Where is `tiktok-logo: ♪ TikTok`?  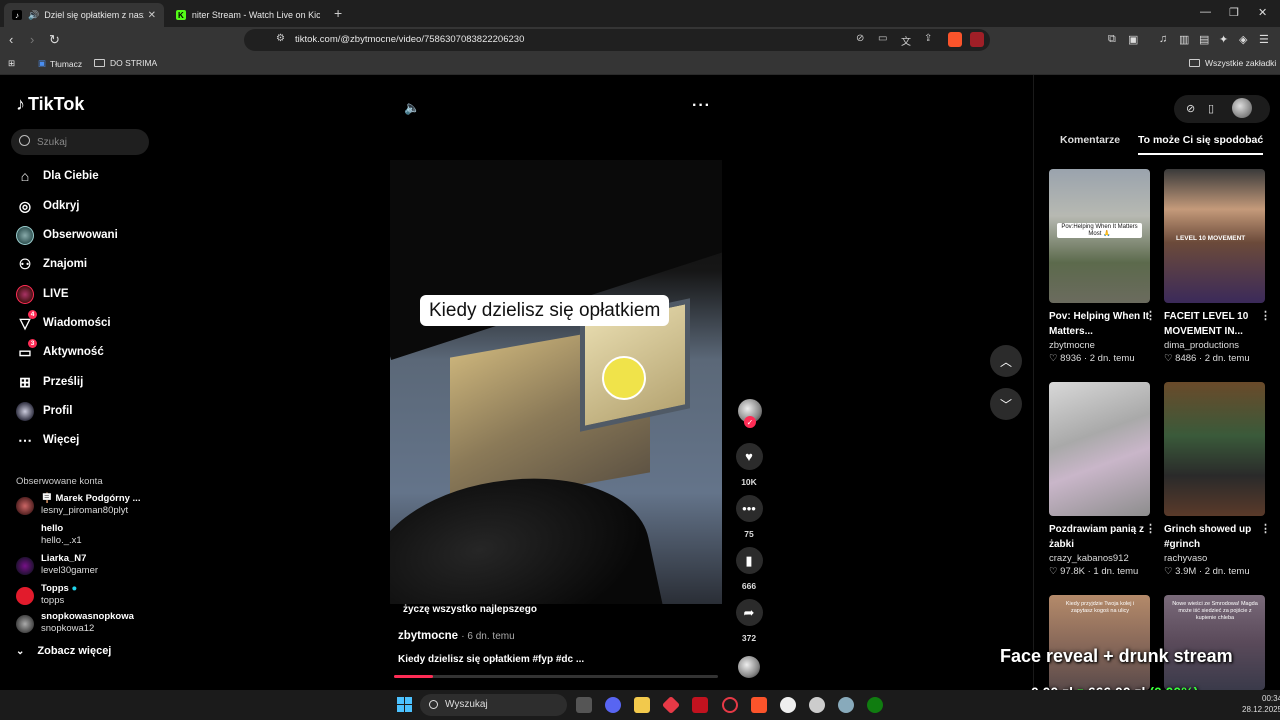 tiktok-logo: ♪ TikTok is located at coordinates (50, 104).